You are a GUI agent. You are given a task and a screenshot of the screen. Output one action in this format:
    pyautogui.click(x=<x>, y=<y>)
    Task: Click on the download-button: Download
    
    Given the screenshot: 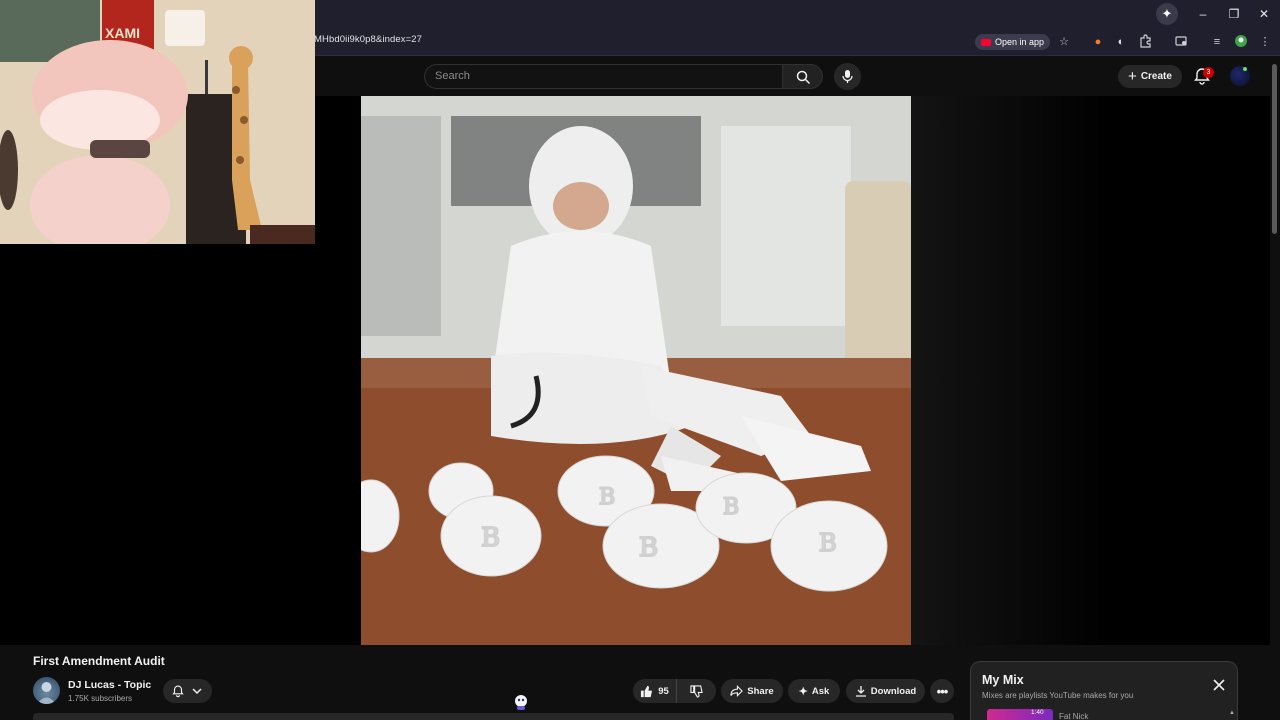 What is the action you would take?
    pyautogui.click(x=885, y=691)
    